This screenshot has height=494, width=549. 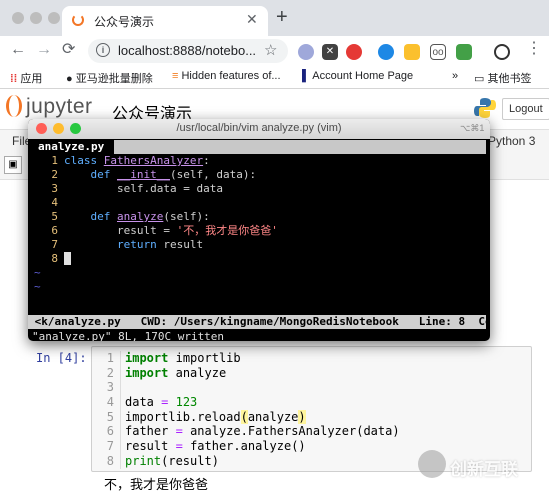 I want to click on watermark-text: 创新互联, so click(x=484, y=469).